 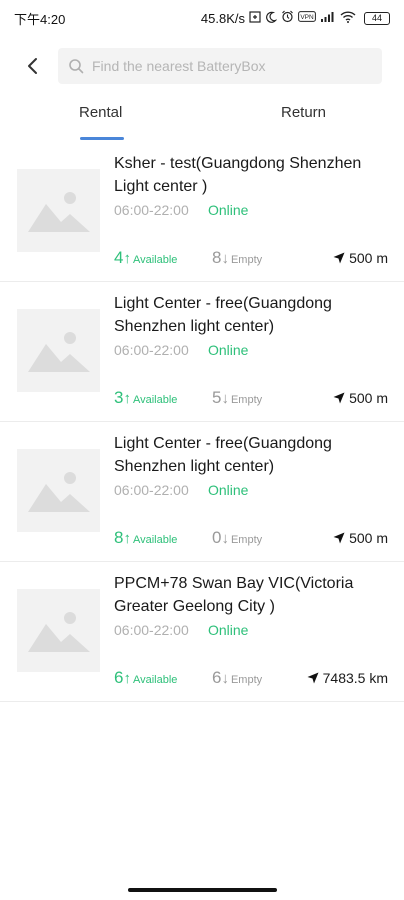 I want to click on active-tab-indicator, so click(x=102, y=138).